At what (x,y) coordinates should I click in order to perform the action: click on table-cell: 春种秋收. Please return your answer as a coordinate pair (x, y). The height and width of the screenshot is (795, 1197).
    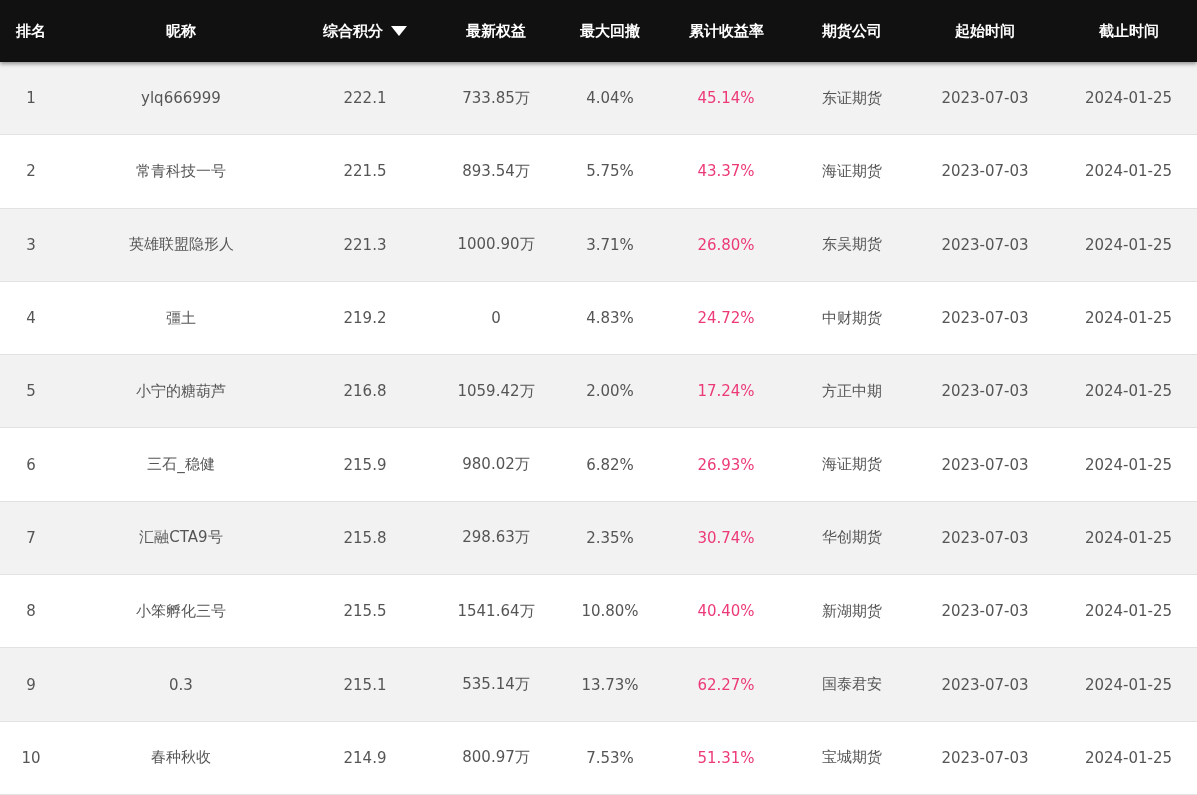
    Looking at the image, I should click on (181, 758).